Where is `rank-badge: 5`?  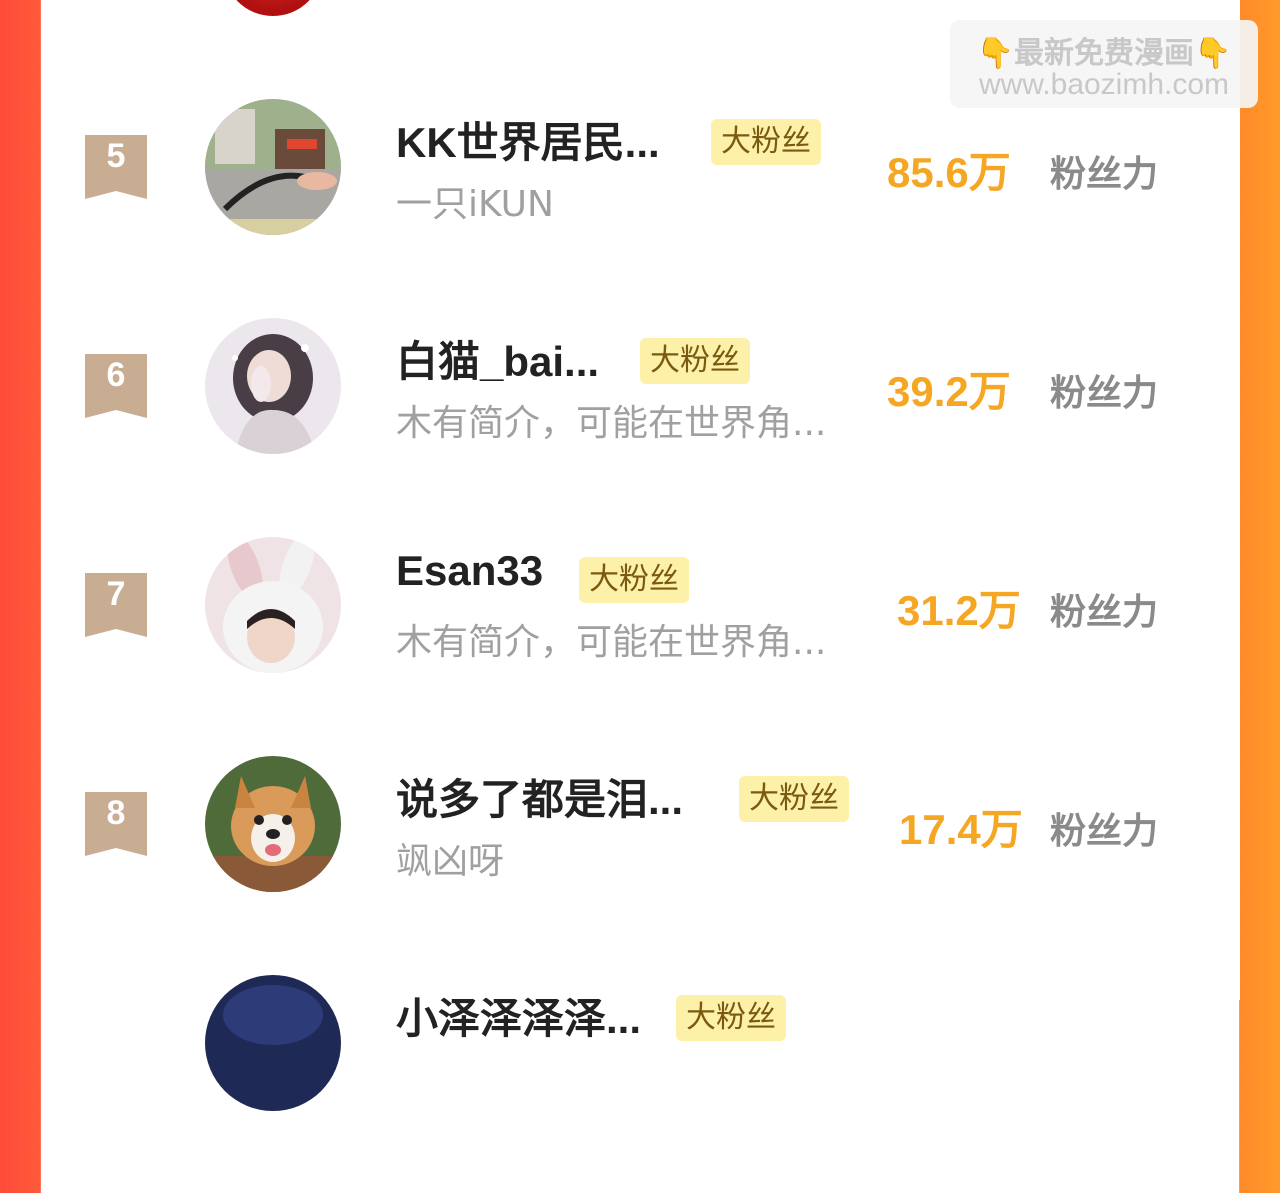
rank-badge: 5 is located at coordinates (116, 167).